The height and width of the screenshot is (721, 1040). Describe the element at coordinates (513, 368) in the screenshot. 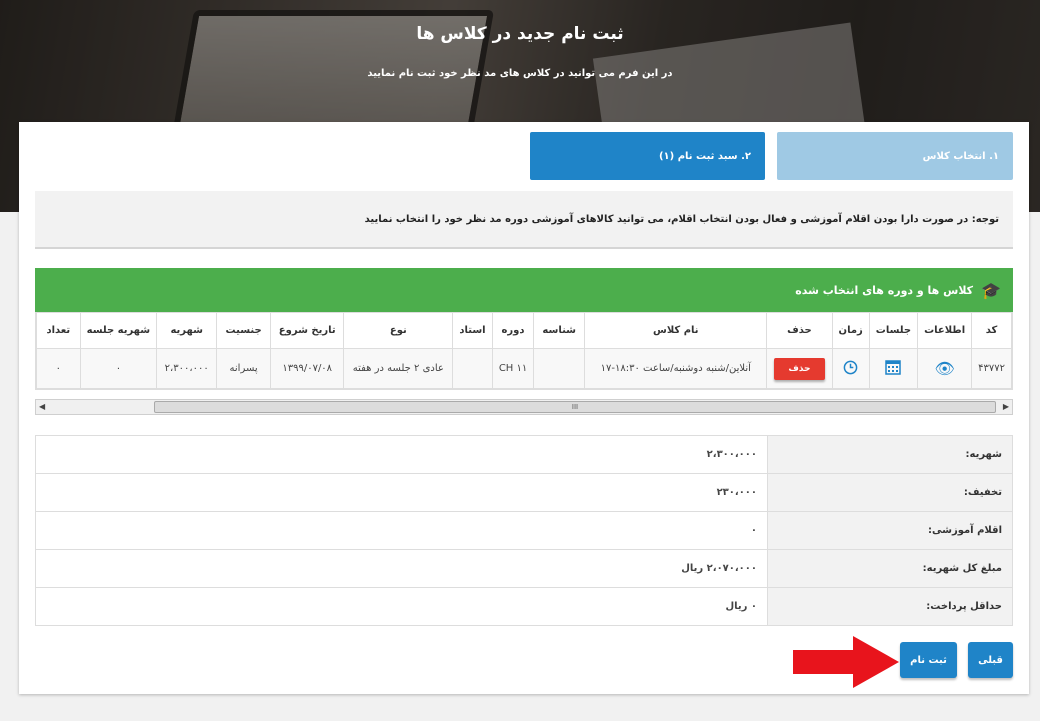

I see `cell-course: CH ۱۱` at that location.